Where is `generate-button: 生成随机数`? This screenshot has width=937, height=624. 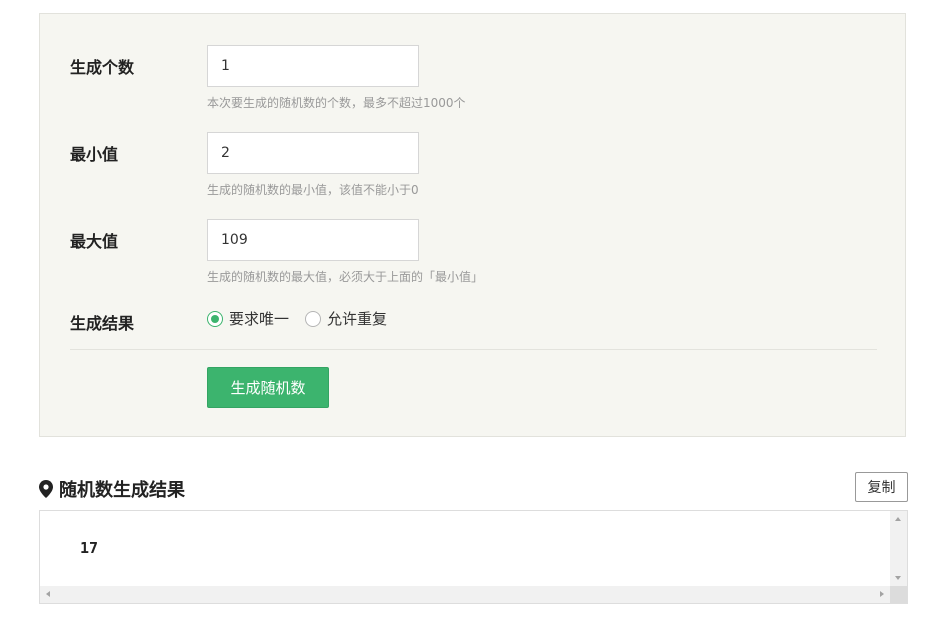
generate-button: 生成随机数 is located at coordinates (268, 387).